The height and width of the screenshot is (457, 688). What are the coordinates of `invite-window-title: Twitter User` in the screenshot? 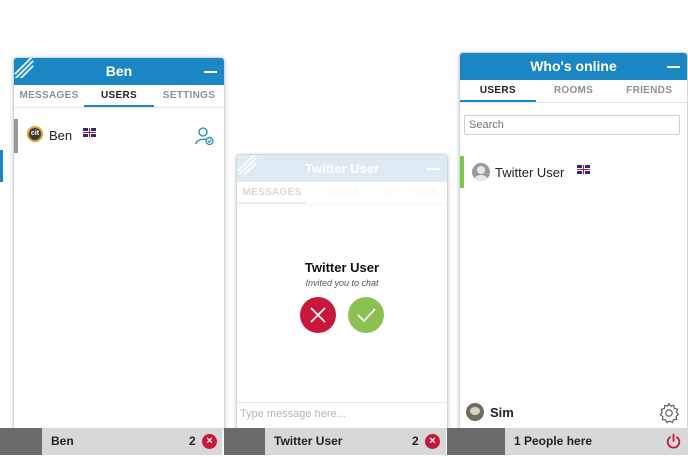 It's located at (342, 168).